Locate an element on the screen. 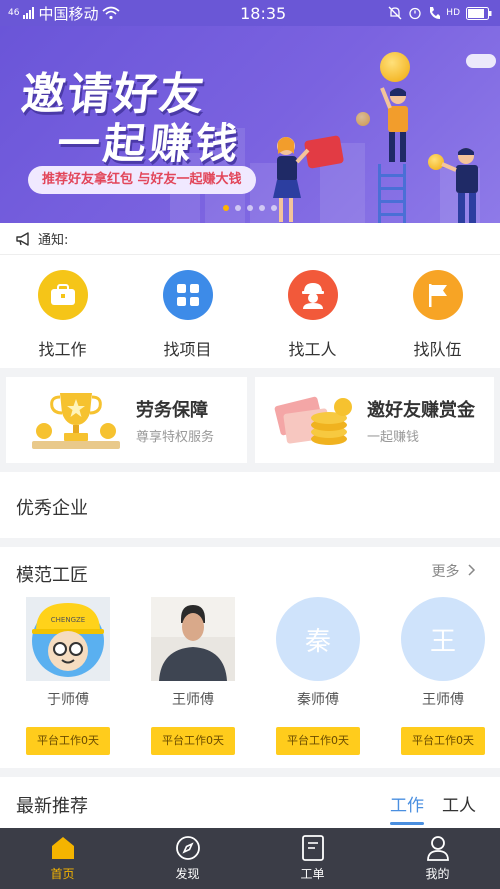  user-icon is located at coordinates (437, 848).